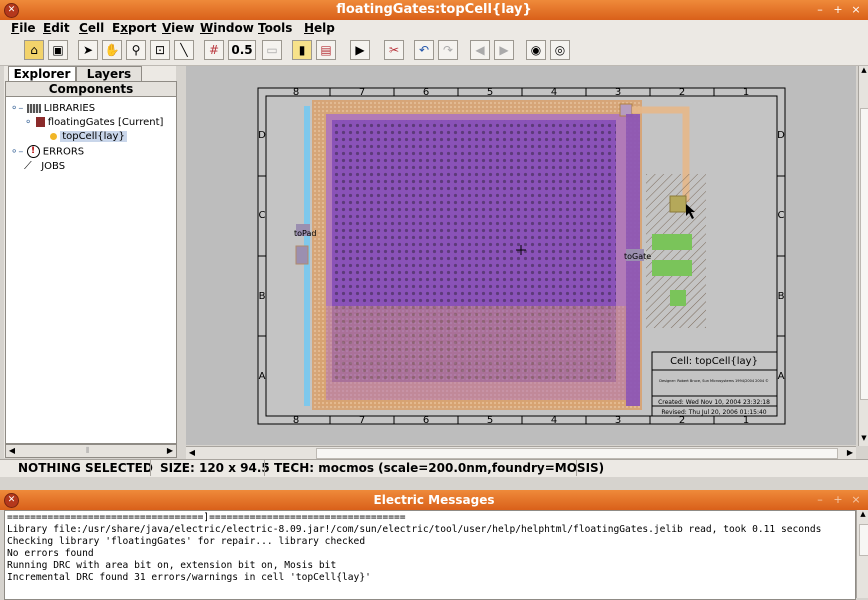  What do you see at coordinates (33, 108) in the screenshot?
I see `libraries-icon` at bounding box center [33, 108].